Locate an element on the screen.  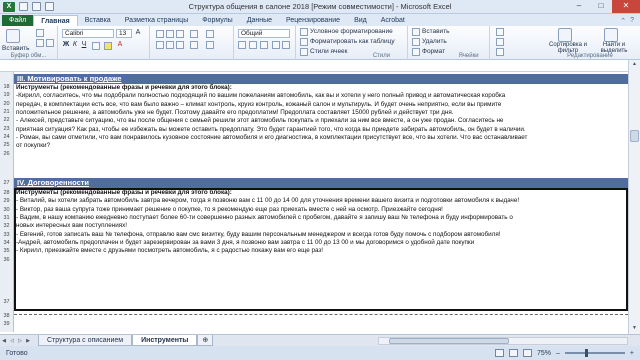
save-icon is located at coordinates (23, 6).